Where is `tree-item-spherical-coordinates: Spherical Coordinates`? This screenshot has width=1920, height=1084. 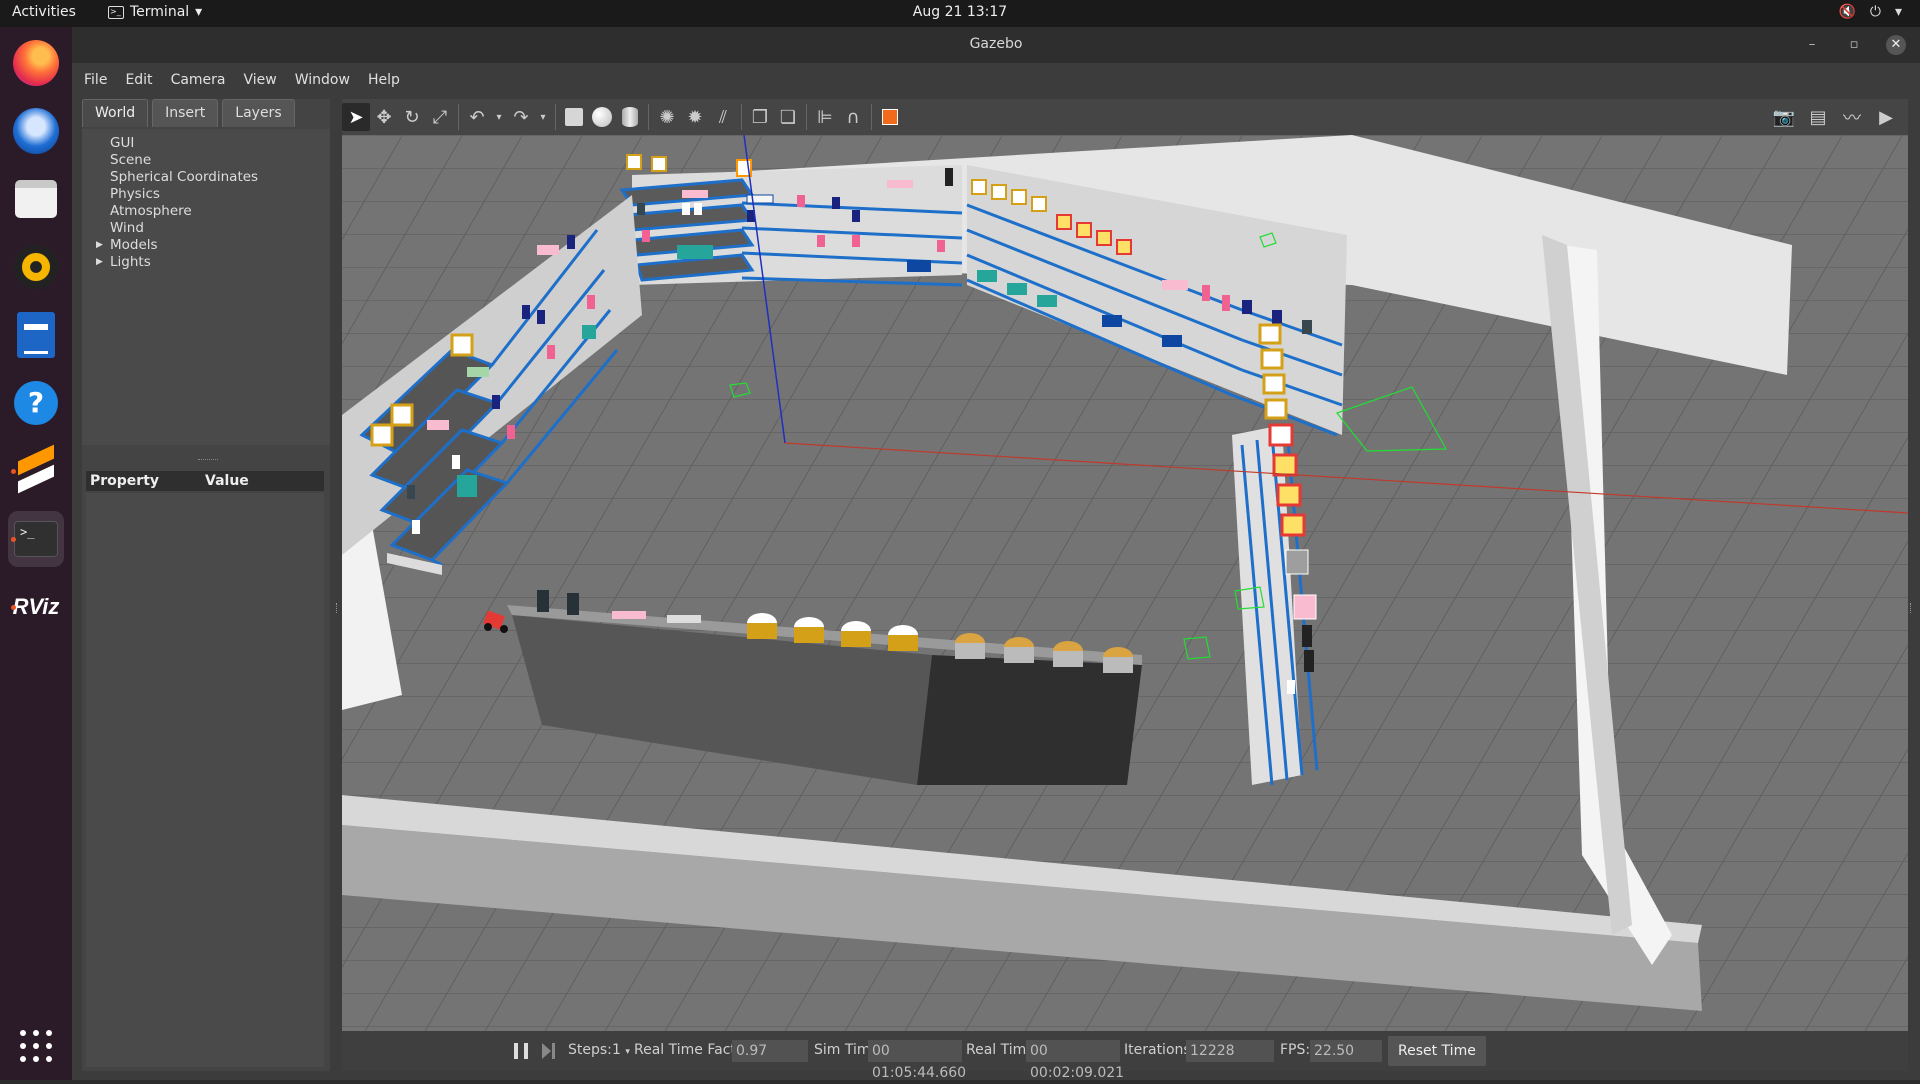 tree-item-spherical-coordinates: Spherical Coordinates is located at coordinates (206, 177).